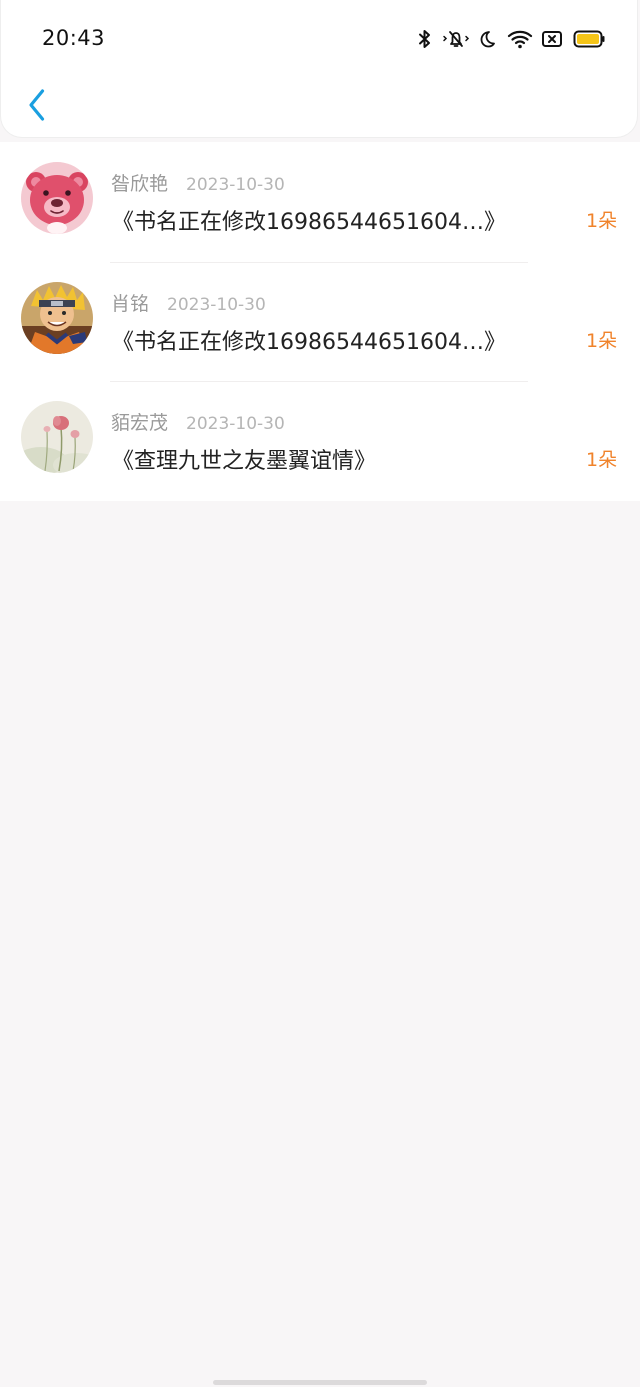 The width and height of the screenshot is (640, 1387). I want to click on status-icons, so click(511, 39).